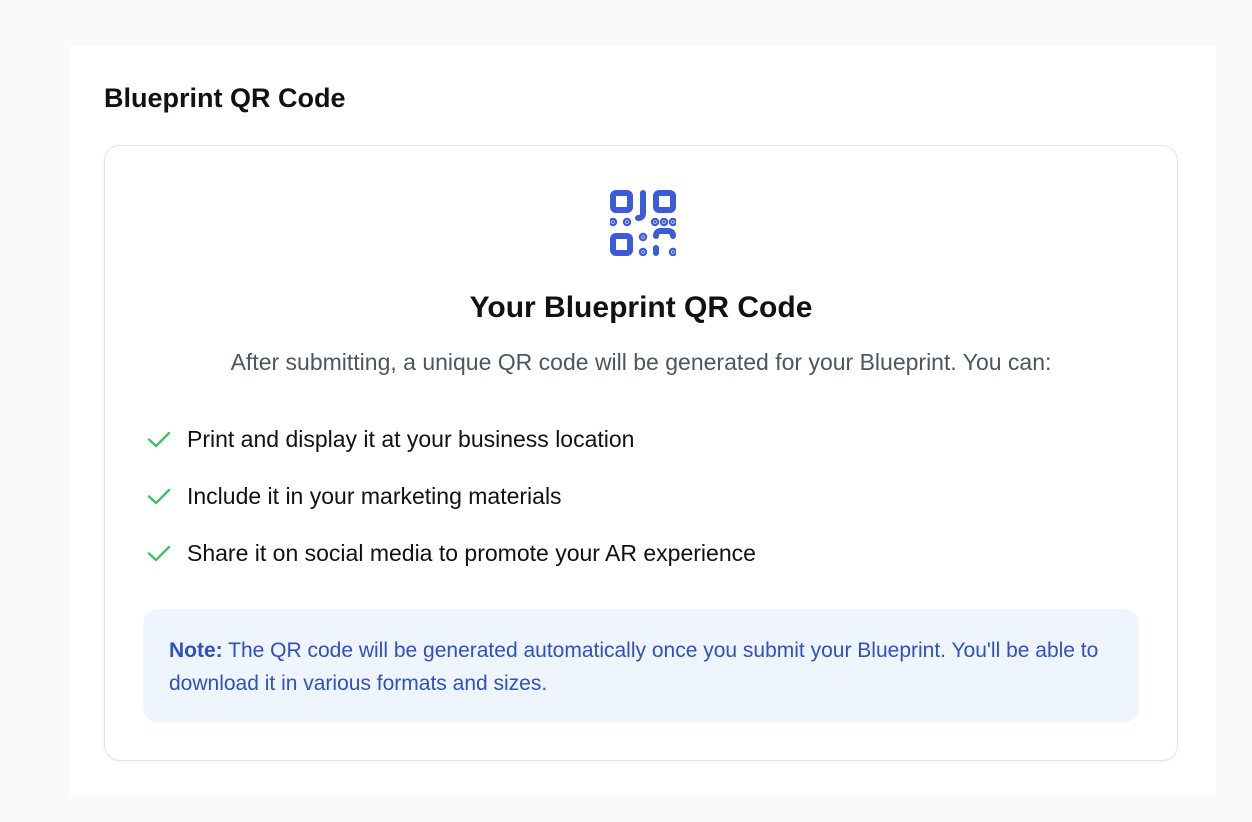 The width and height of the screenshot is (1252, 822). I want to click on list-item: Include it in your marketing materials, so click(450, 496).